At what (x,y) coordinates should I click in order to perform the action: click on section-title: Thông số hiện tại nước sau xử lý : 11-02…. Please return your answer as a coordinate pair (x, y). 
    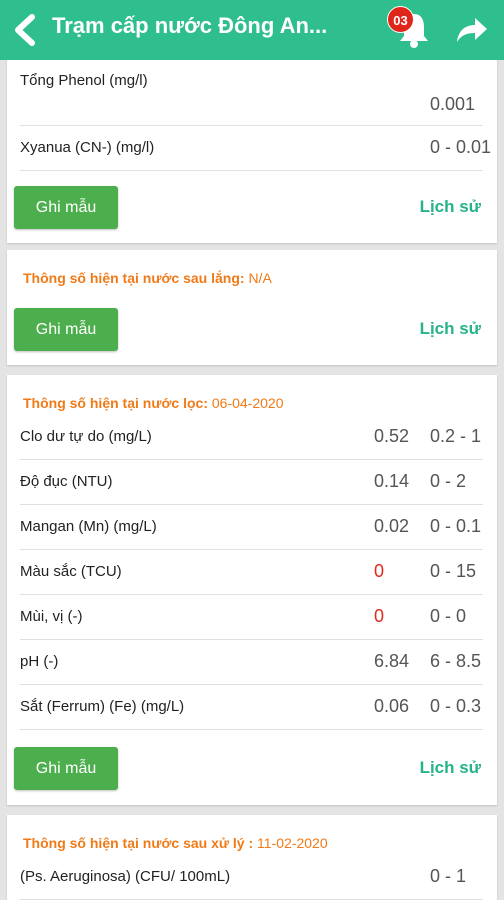
    Looking at the image, I should click on (175, 843).